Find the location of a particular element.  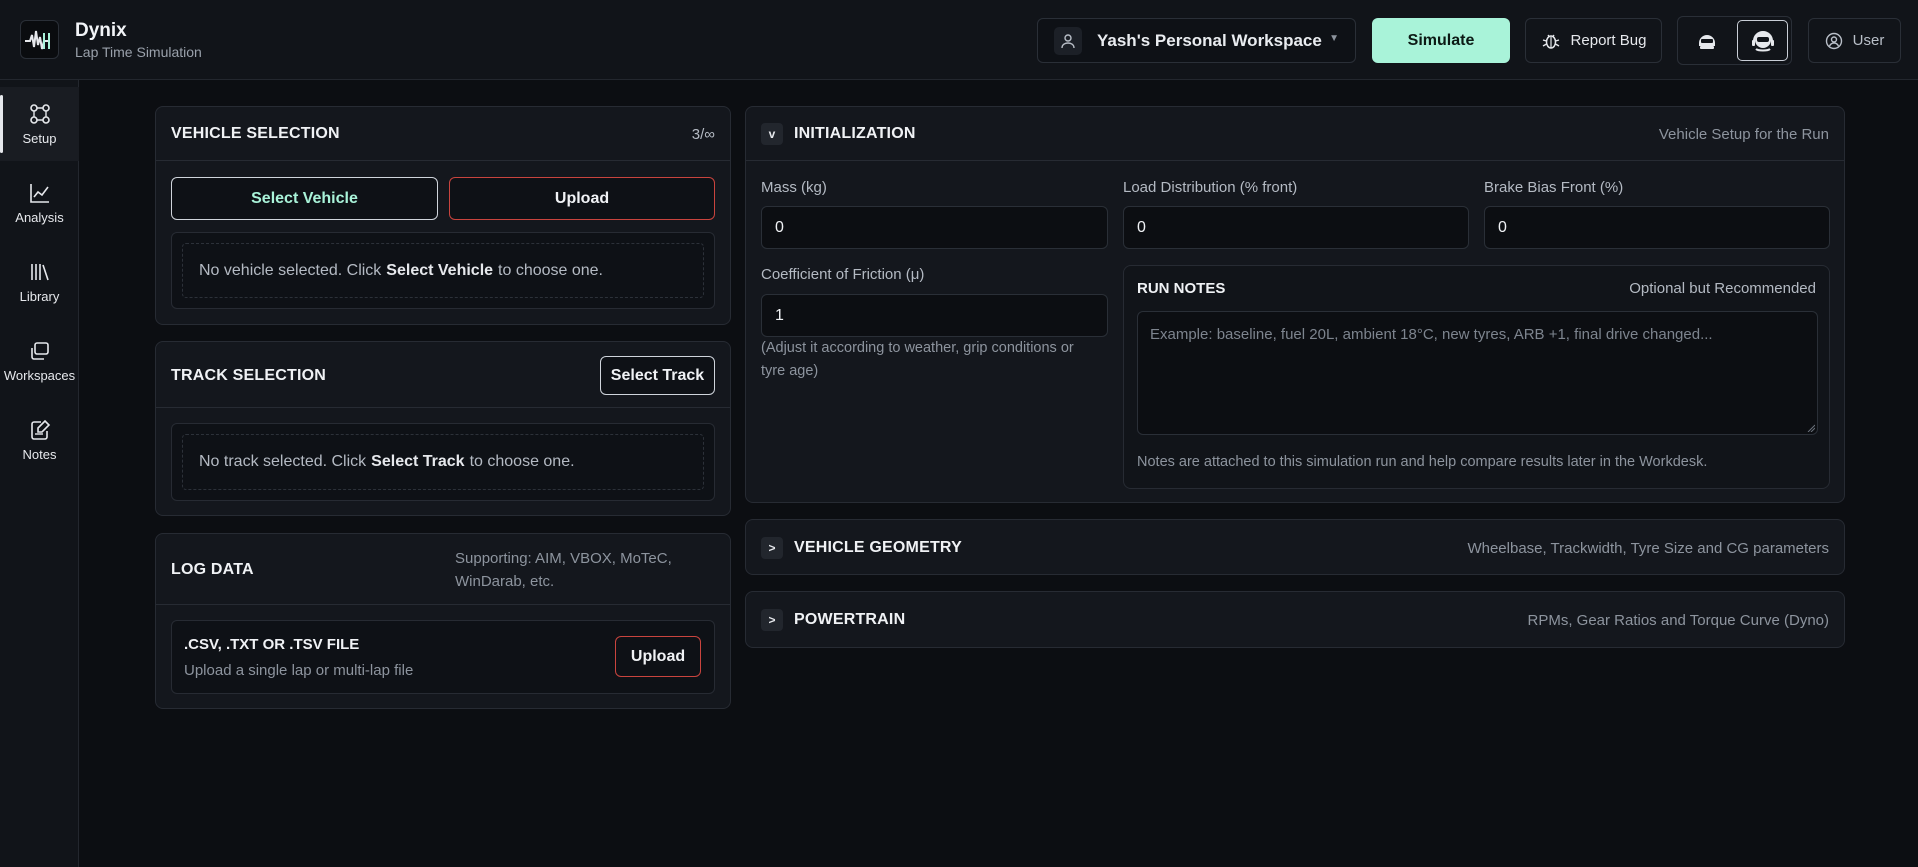

dynix-logo is located at coordinates (39, 39).